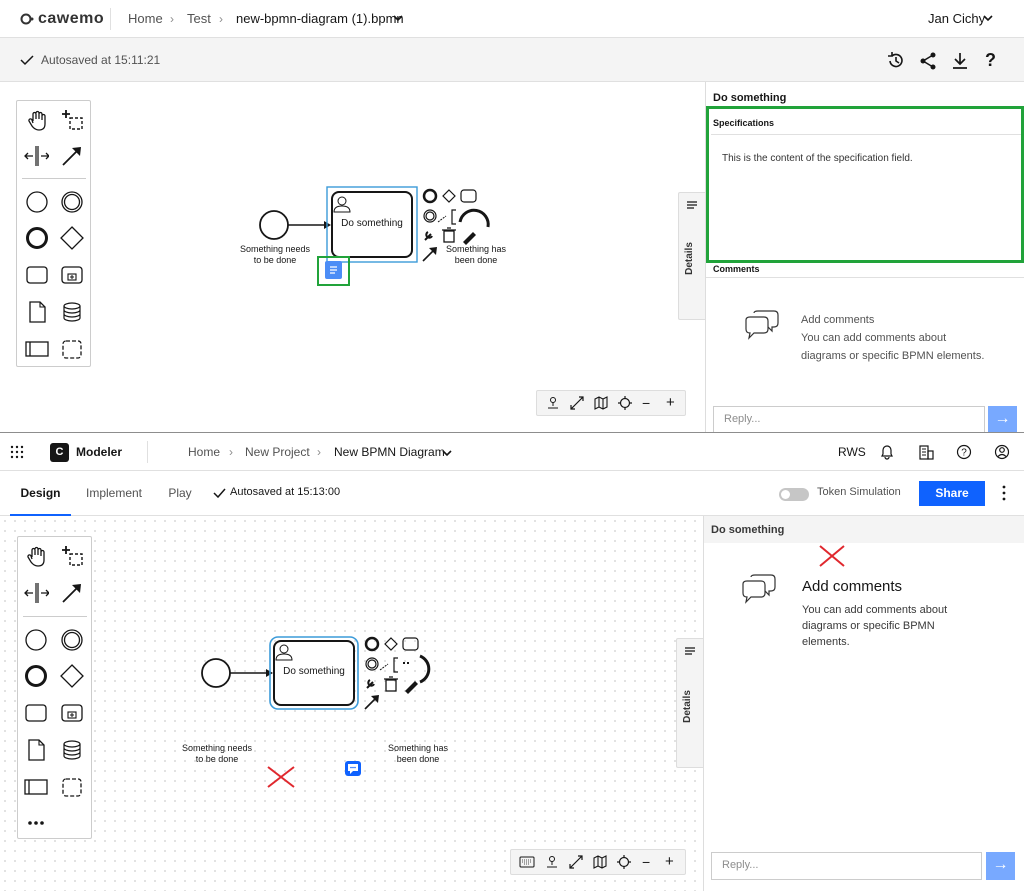 The width and height of the screenshot is (1024, 891). What do you see at coordinates (180, 493) in the screenshot?
I see `tab-play: Play` at bounding box center [180, 493].